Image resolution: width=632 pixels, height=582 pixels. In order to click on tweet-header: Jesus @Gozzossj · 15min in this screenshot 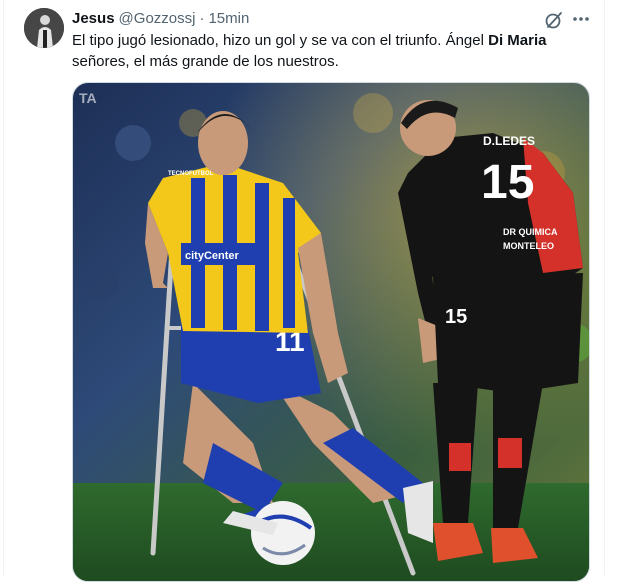, I will do `click(160, 19)`.